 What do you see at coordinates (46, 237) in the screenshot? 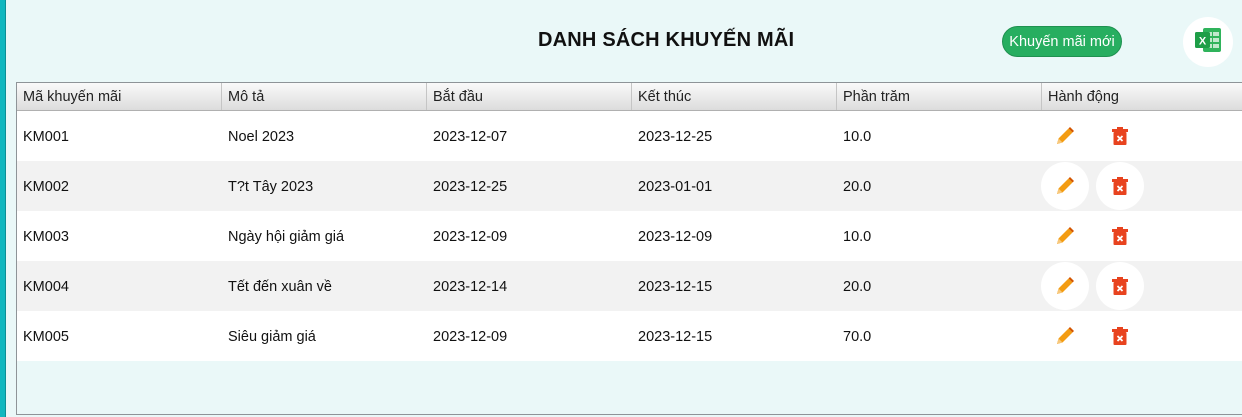
I see `cell-code: KM003` at bounding box center [46, 237].